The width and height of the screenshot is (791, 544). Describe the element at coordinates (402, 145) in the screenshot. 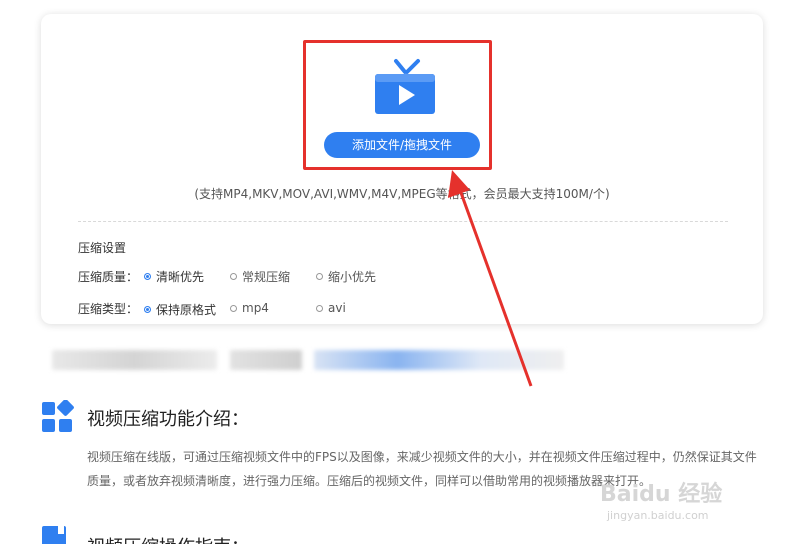

I see `add-file-button: 添加文件/拖拽文件` at that location.